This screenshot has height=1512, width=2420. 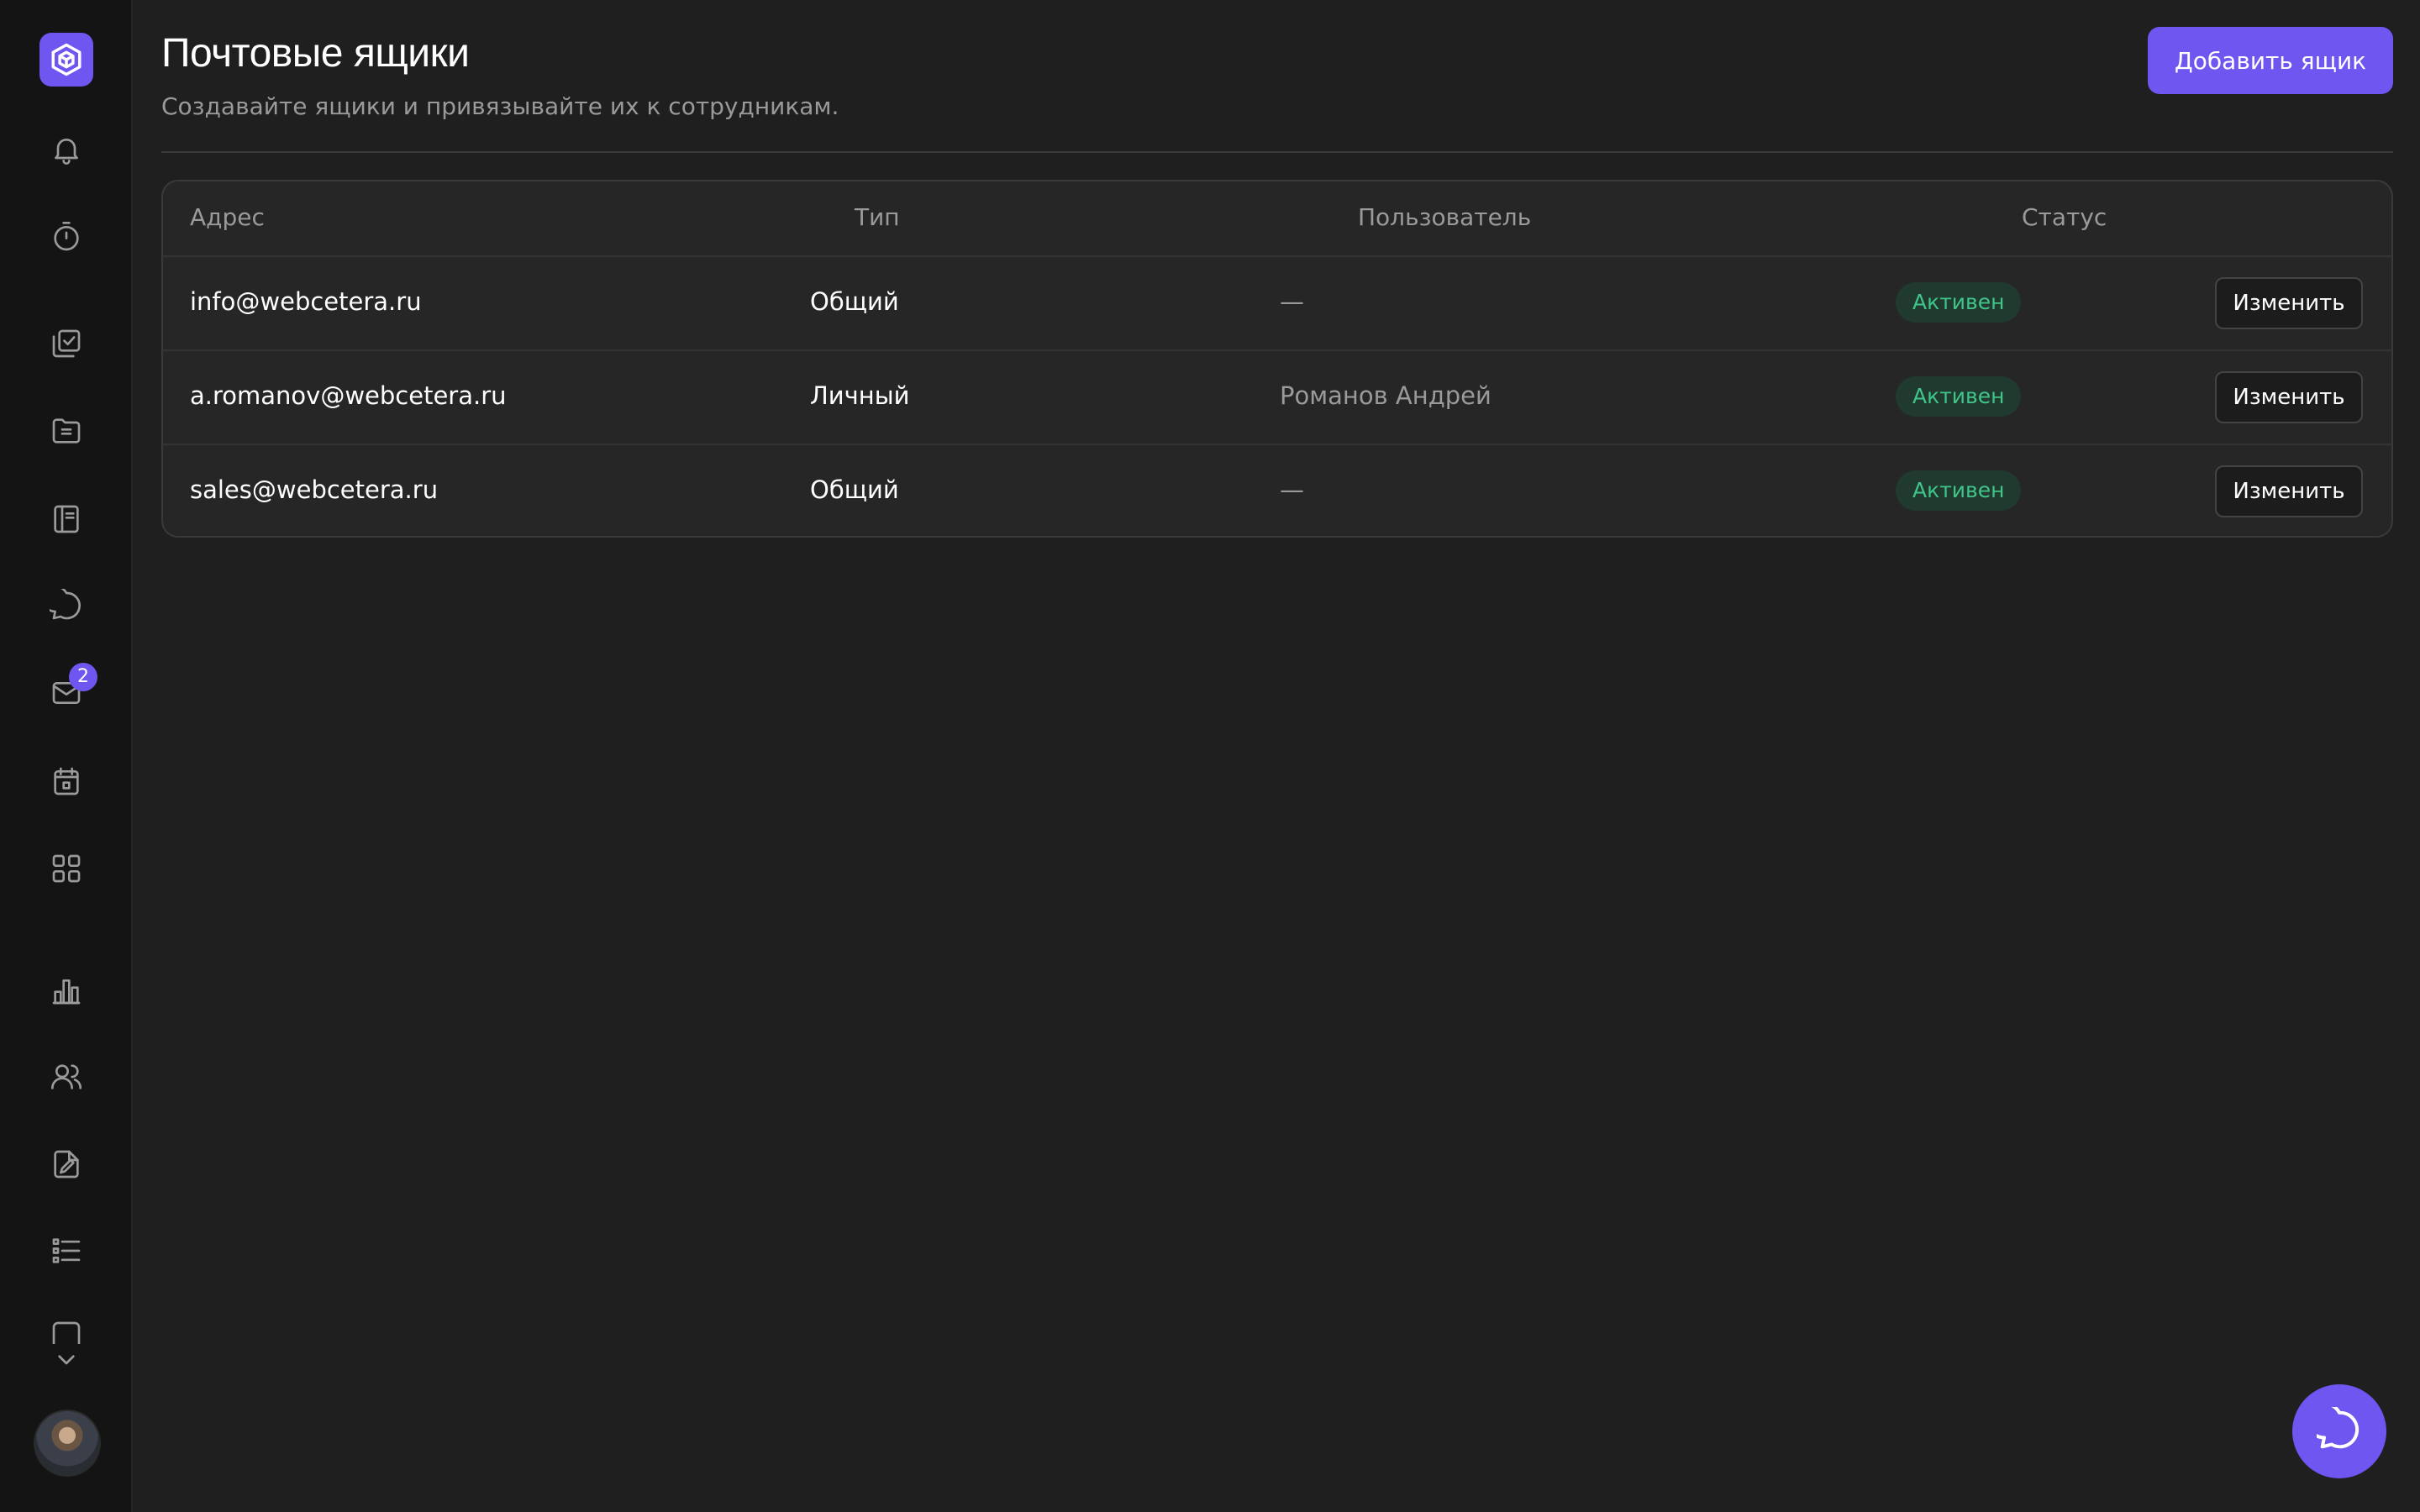 I want to click on page-title: Почтовые ящики, so click(x=315, y=53).